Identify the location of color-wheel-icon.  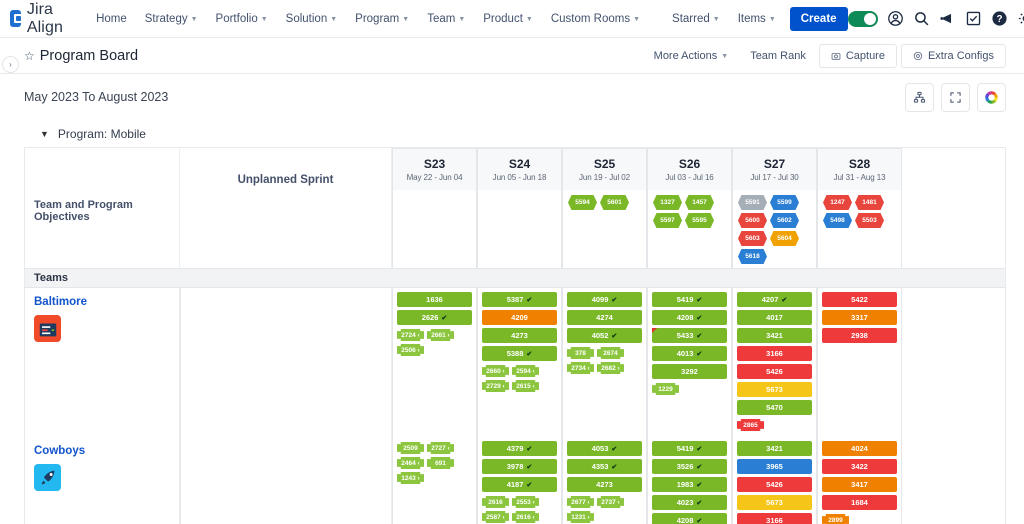
(991, 97).